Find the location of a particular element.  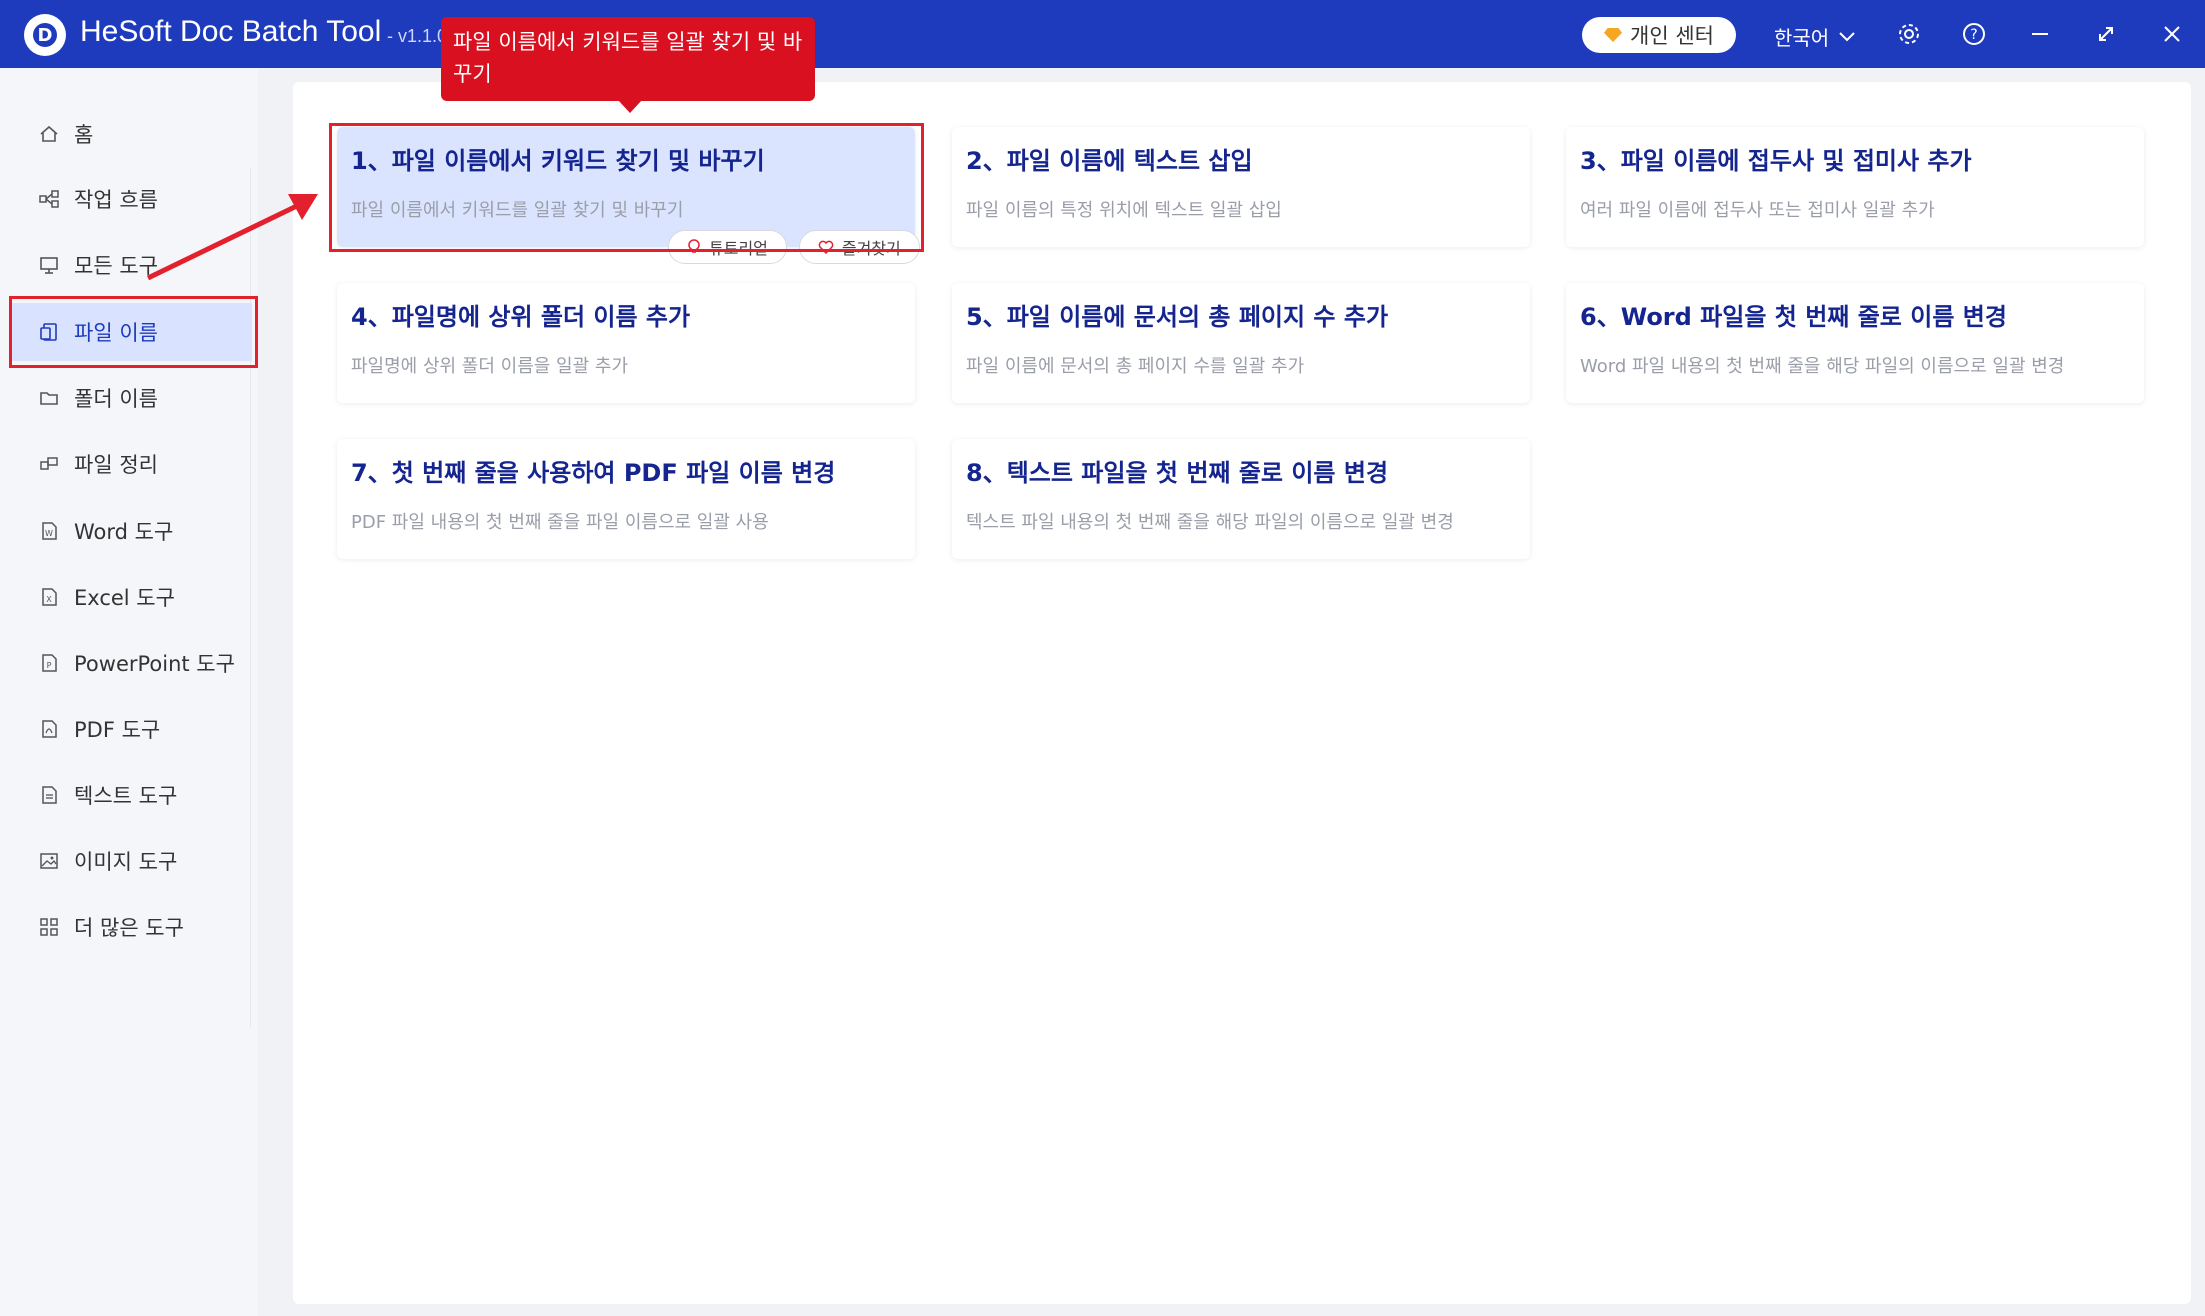

card-title: 3、파일 이름에 접두사 및 접미사 추가 is located at coordinates (1776, 161).